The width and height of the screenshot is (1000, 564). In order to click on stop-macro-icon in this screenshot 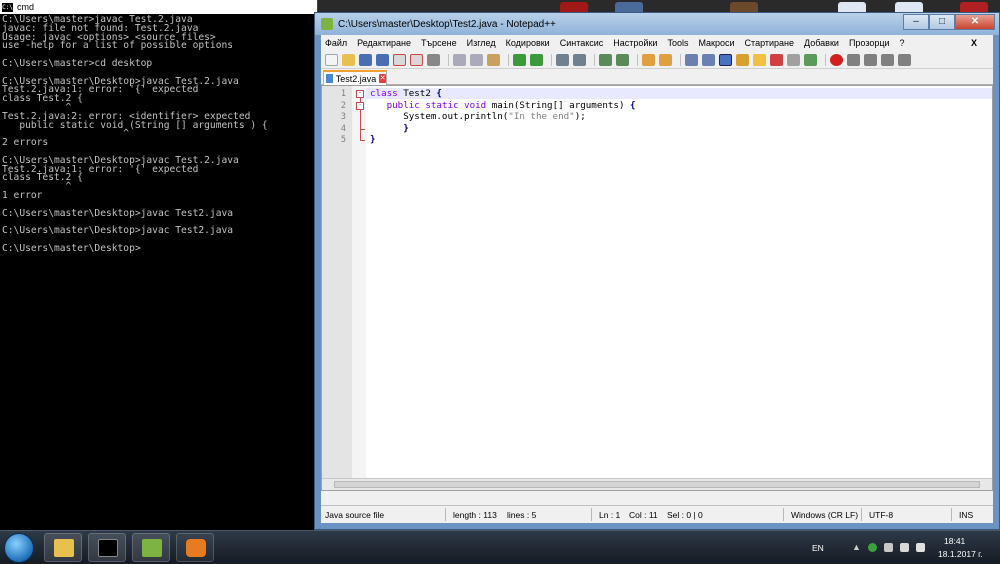, I will do `click(853, 59)`.